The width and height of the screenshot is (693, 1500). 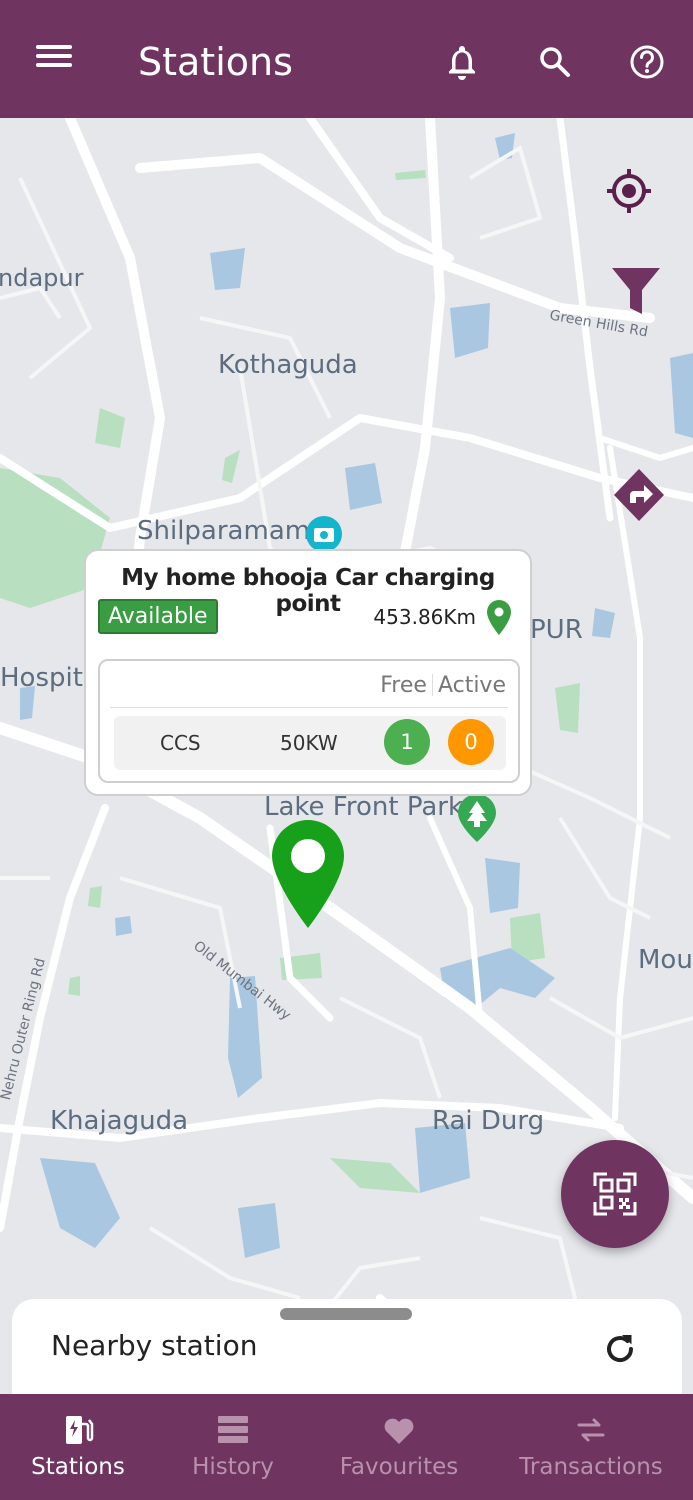 I want to click on directions-icon, so click(x=639, y=495).